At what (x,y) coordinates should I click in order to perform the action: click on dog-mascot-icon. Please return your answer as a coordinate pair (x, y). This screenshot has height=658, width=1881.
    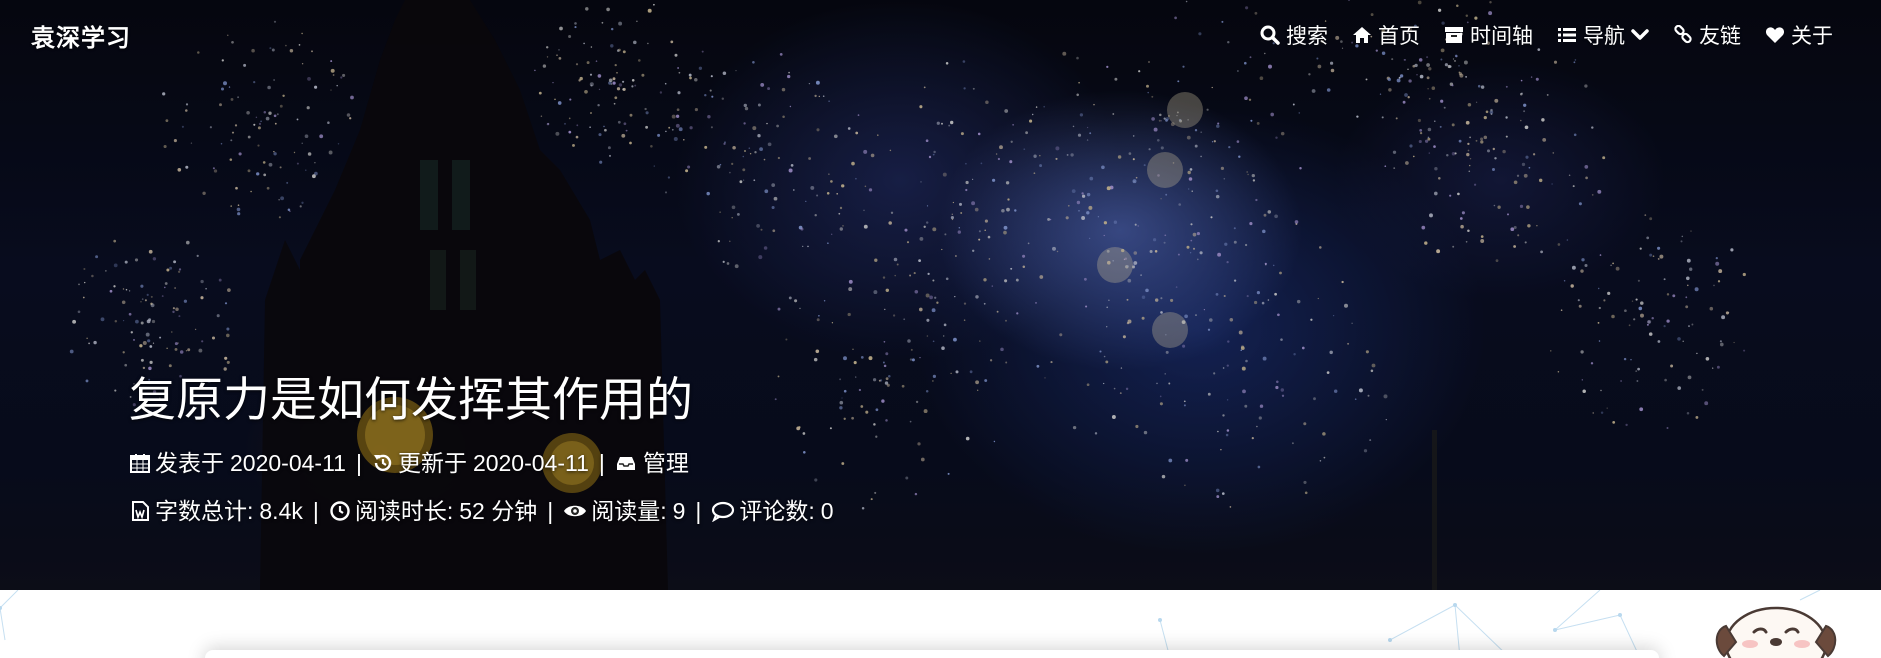
    Looking at the image, I should click on (1776, 627).